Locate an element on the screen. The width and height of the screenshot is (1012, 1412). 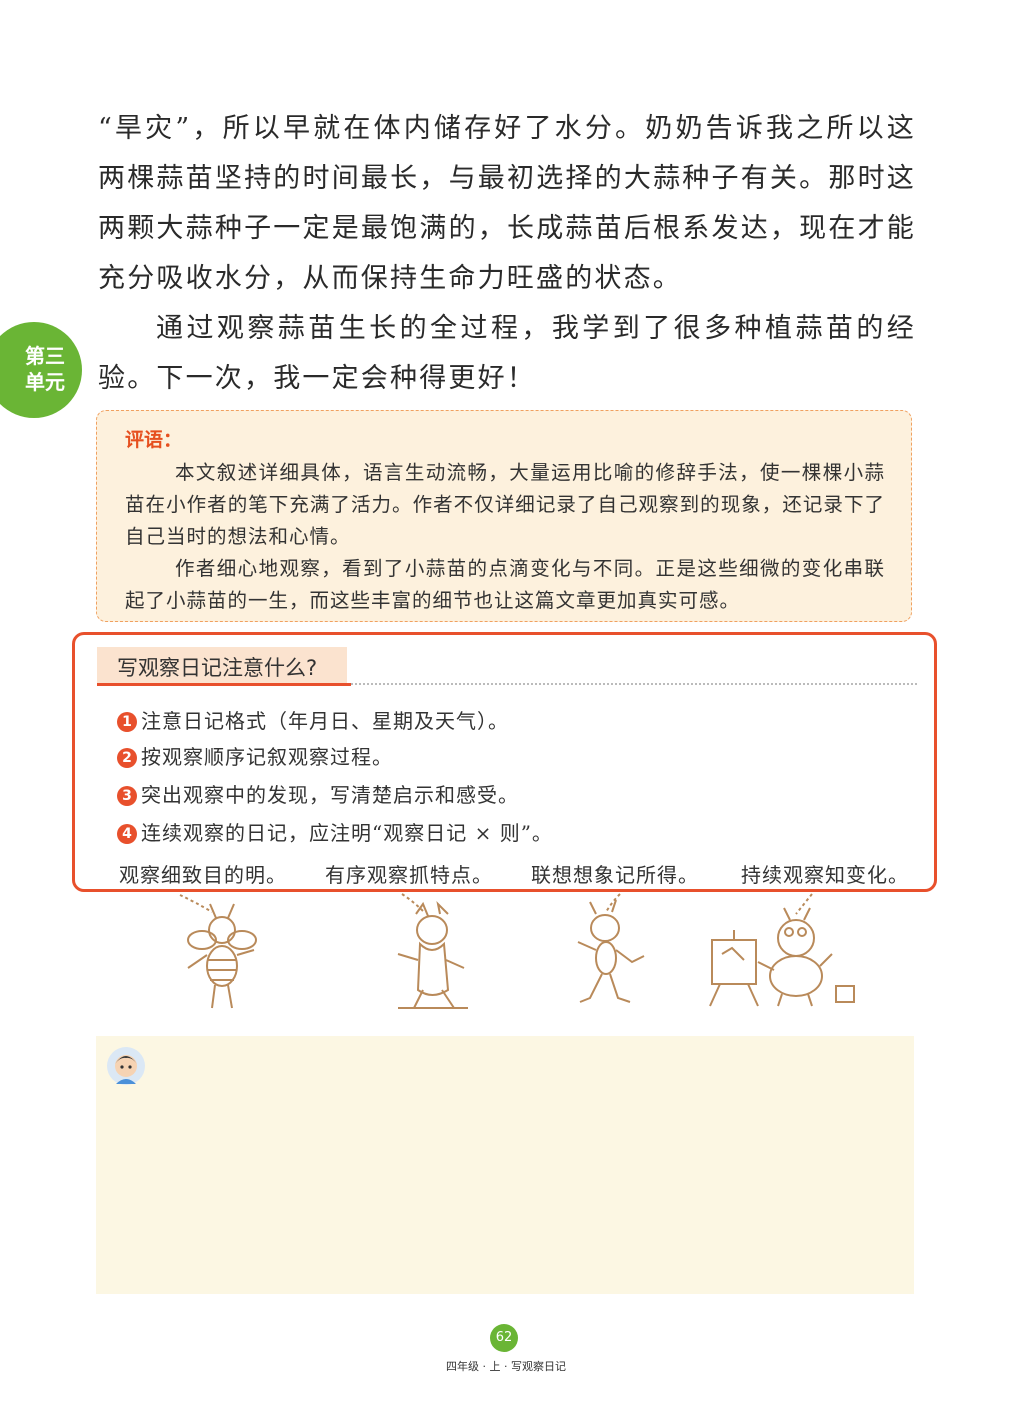
tips-title-underline is located at coordinates (224, 684).